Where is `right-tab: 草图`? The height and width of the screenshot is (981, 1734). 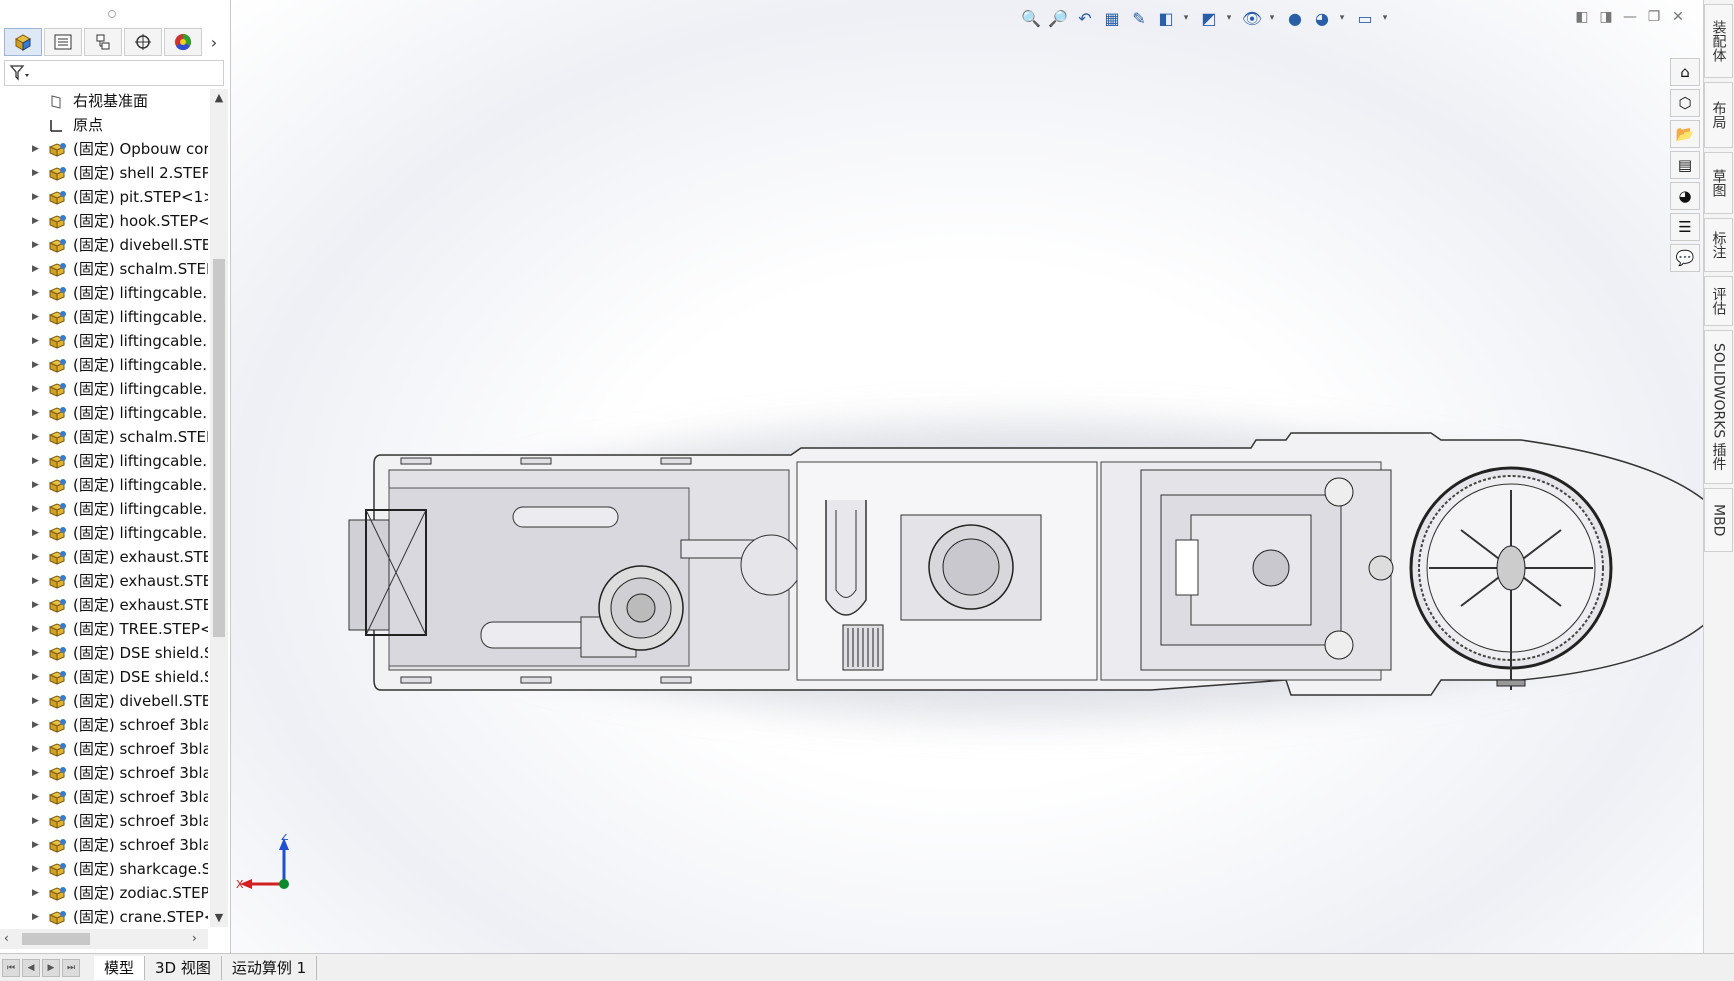 right-tab: 草图 is located at coordinates (1718, 183).